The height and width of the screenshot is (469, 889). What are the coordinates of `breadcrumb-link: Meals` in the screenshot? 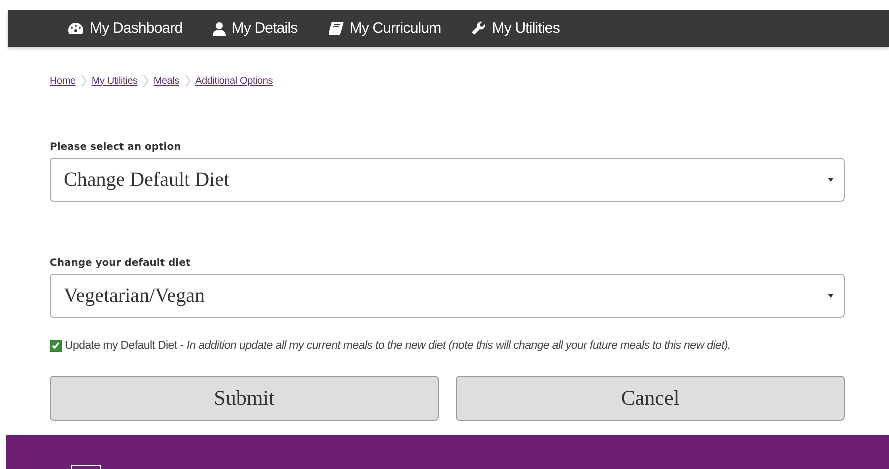 It's located at (167, 81).